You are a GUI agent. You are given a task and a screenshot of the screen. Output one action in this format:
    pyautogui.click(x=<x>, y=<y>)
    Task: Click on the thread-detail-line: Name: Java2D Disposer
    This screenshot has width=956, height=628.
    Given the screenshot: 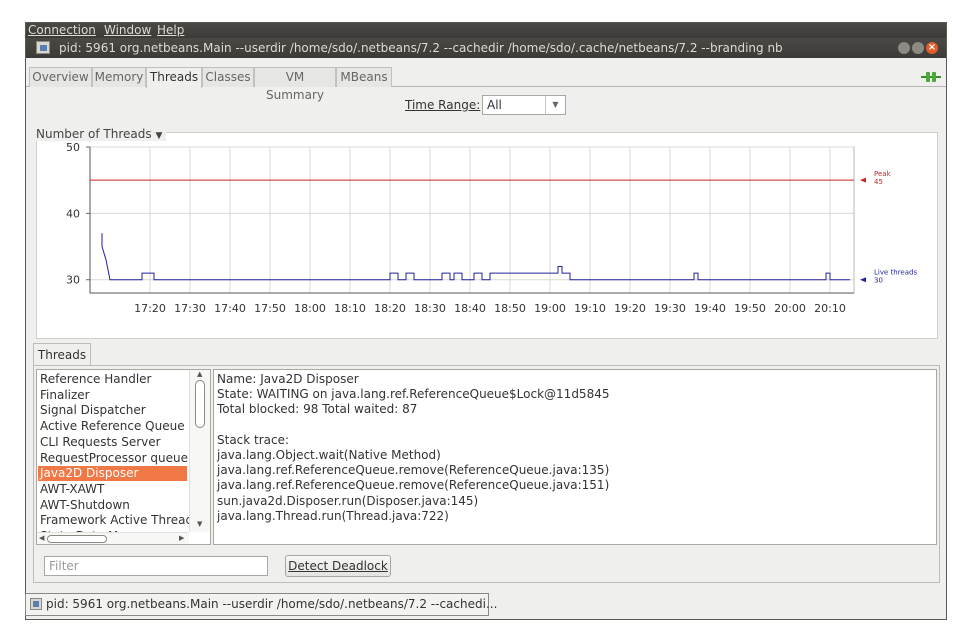 What is the action you would take?
    pyautogui.click(x=288, y=379)
    